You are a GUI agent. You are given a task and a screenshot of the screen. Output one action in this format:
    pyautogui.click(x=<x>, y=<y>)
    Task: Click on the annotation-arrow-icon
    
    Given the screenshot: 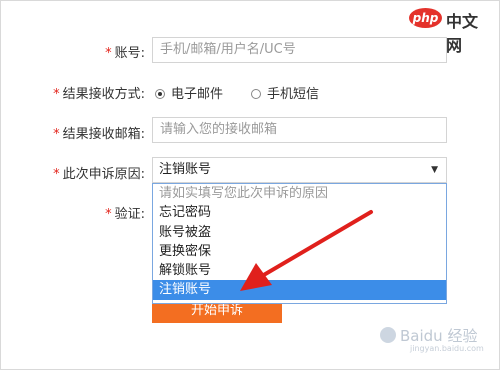 What is the action you would take?
    pyautogui.click(x=306, y=250)
    